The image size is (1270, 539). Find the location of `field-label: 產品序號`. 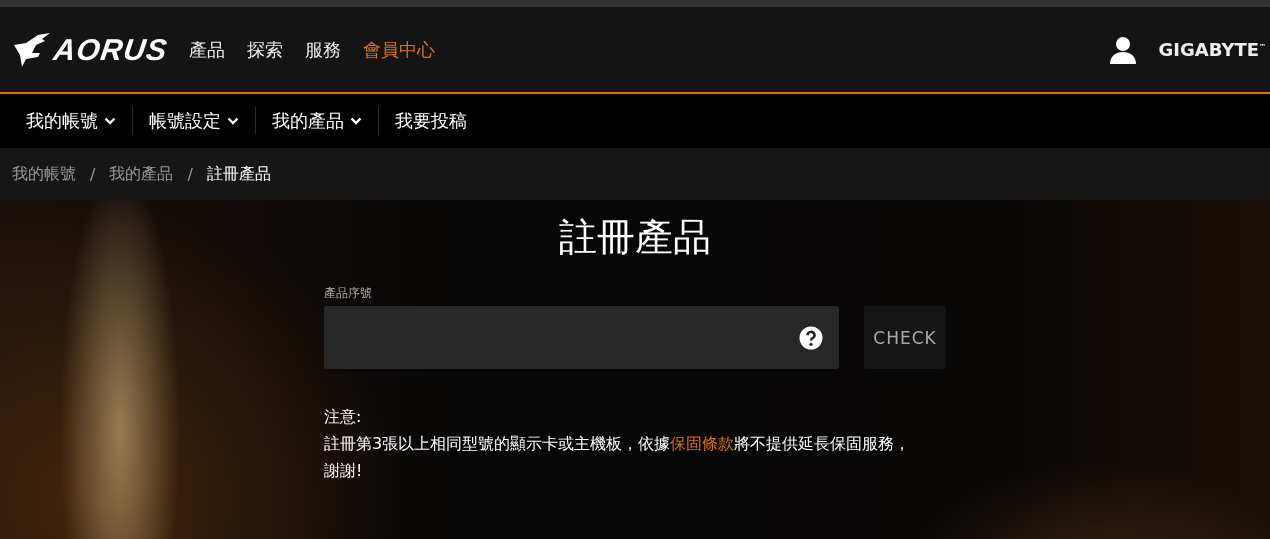

field-label: 產品序號 is located at coordinates (348, 293).